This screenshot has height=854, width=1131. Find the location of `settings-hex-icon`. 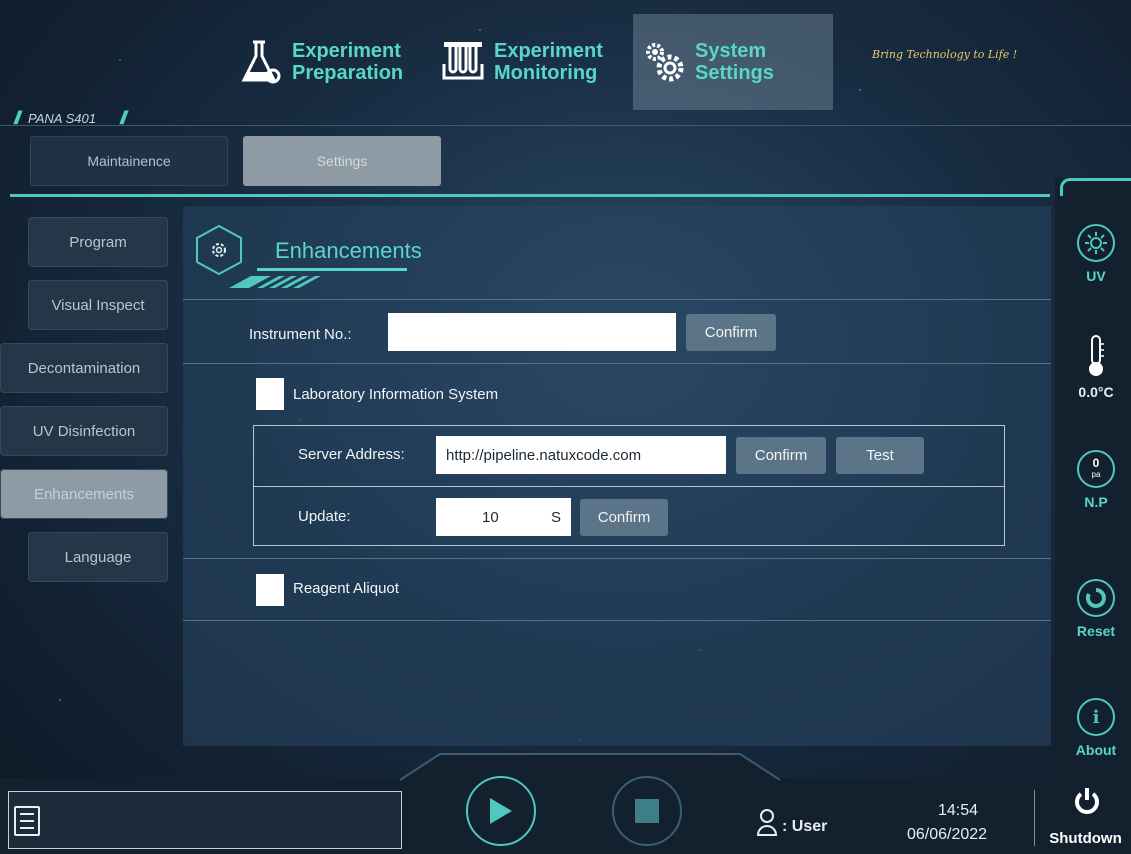

settings-hex-icon is located at coordinates (219, 250).